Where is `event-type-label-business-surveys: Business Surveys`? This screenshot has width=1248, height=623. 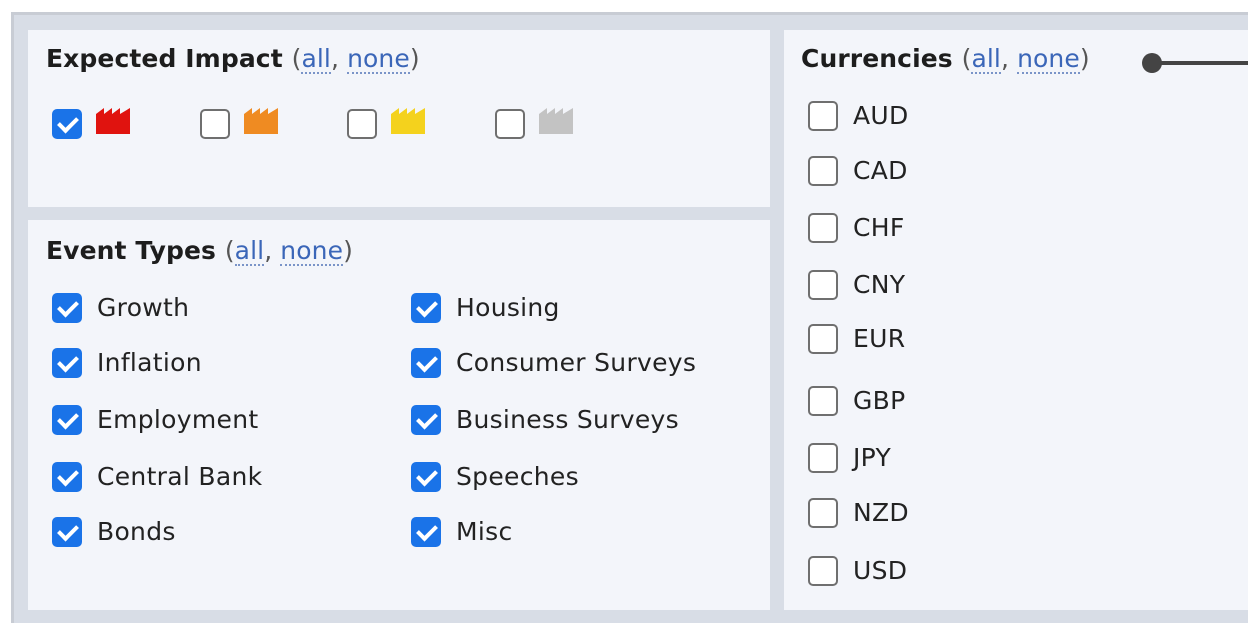
event-type-label-business-surveys: Business Surveys is located at coordinates (567, 419).